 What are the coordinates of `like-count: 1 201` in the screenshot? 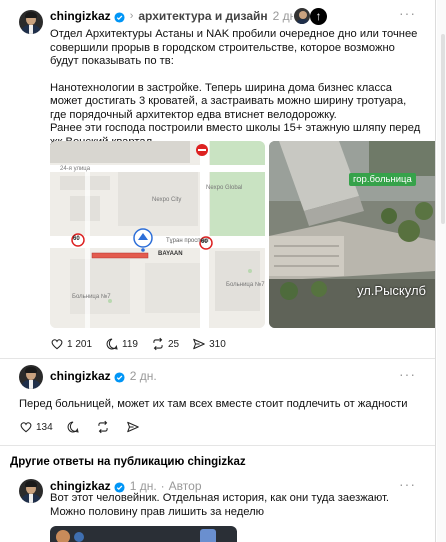 It's located at (80, 344).